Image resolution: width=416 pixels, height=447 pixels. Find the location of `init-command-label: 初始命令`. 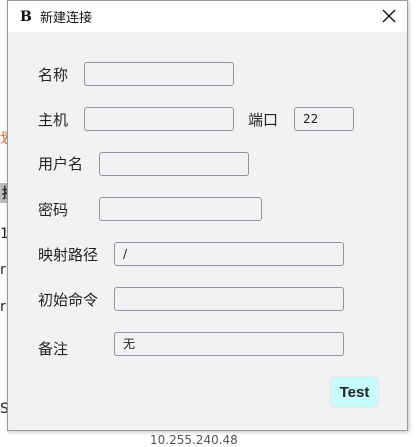

init-command-label: 初始命令 is located at coordinates (68, 300).